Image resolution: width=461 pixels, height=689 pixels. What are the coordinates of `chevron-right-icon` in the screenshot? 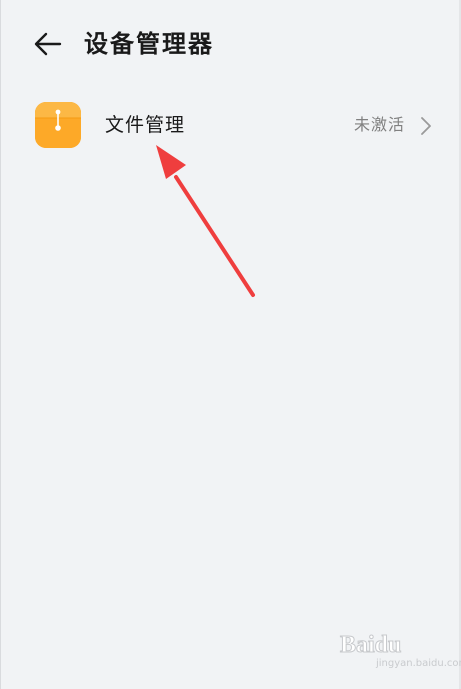 It's located at (426, 126).